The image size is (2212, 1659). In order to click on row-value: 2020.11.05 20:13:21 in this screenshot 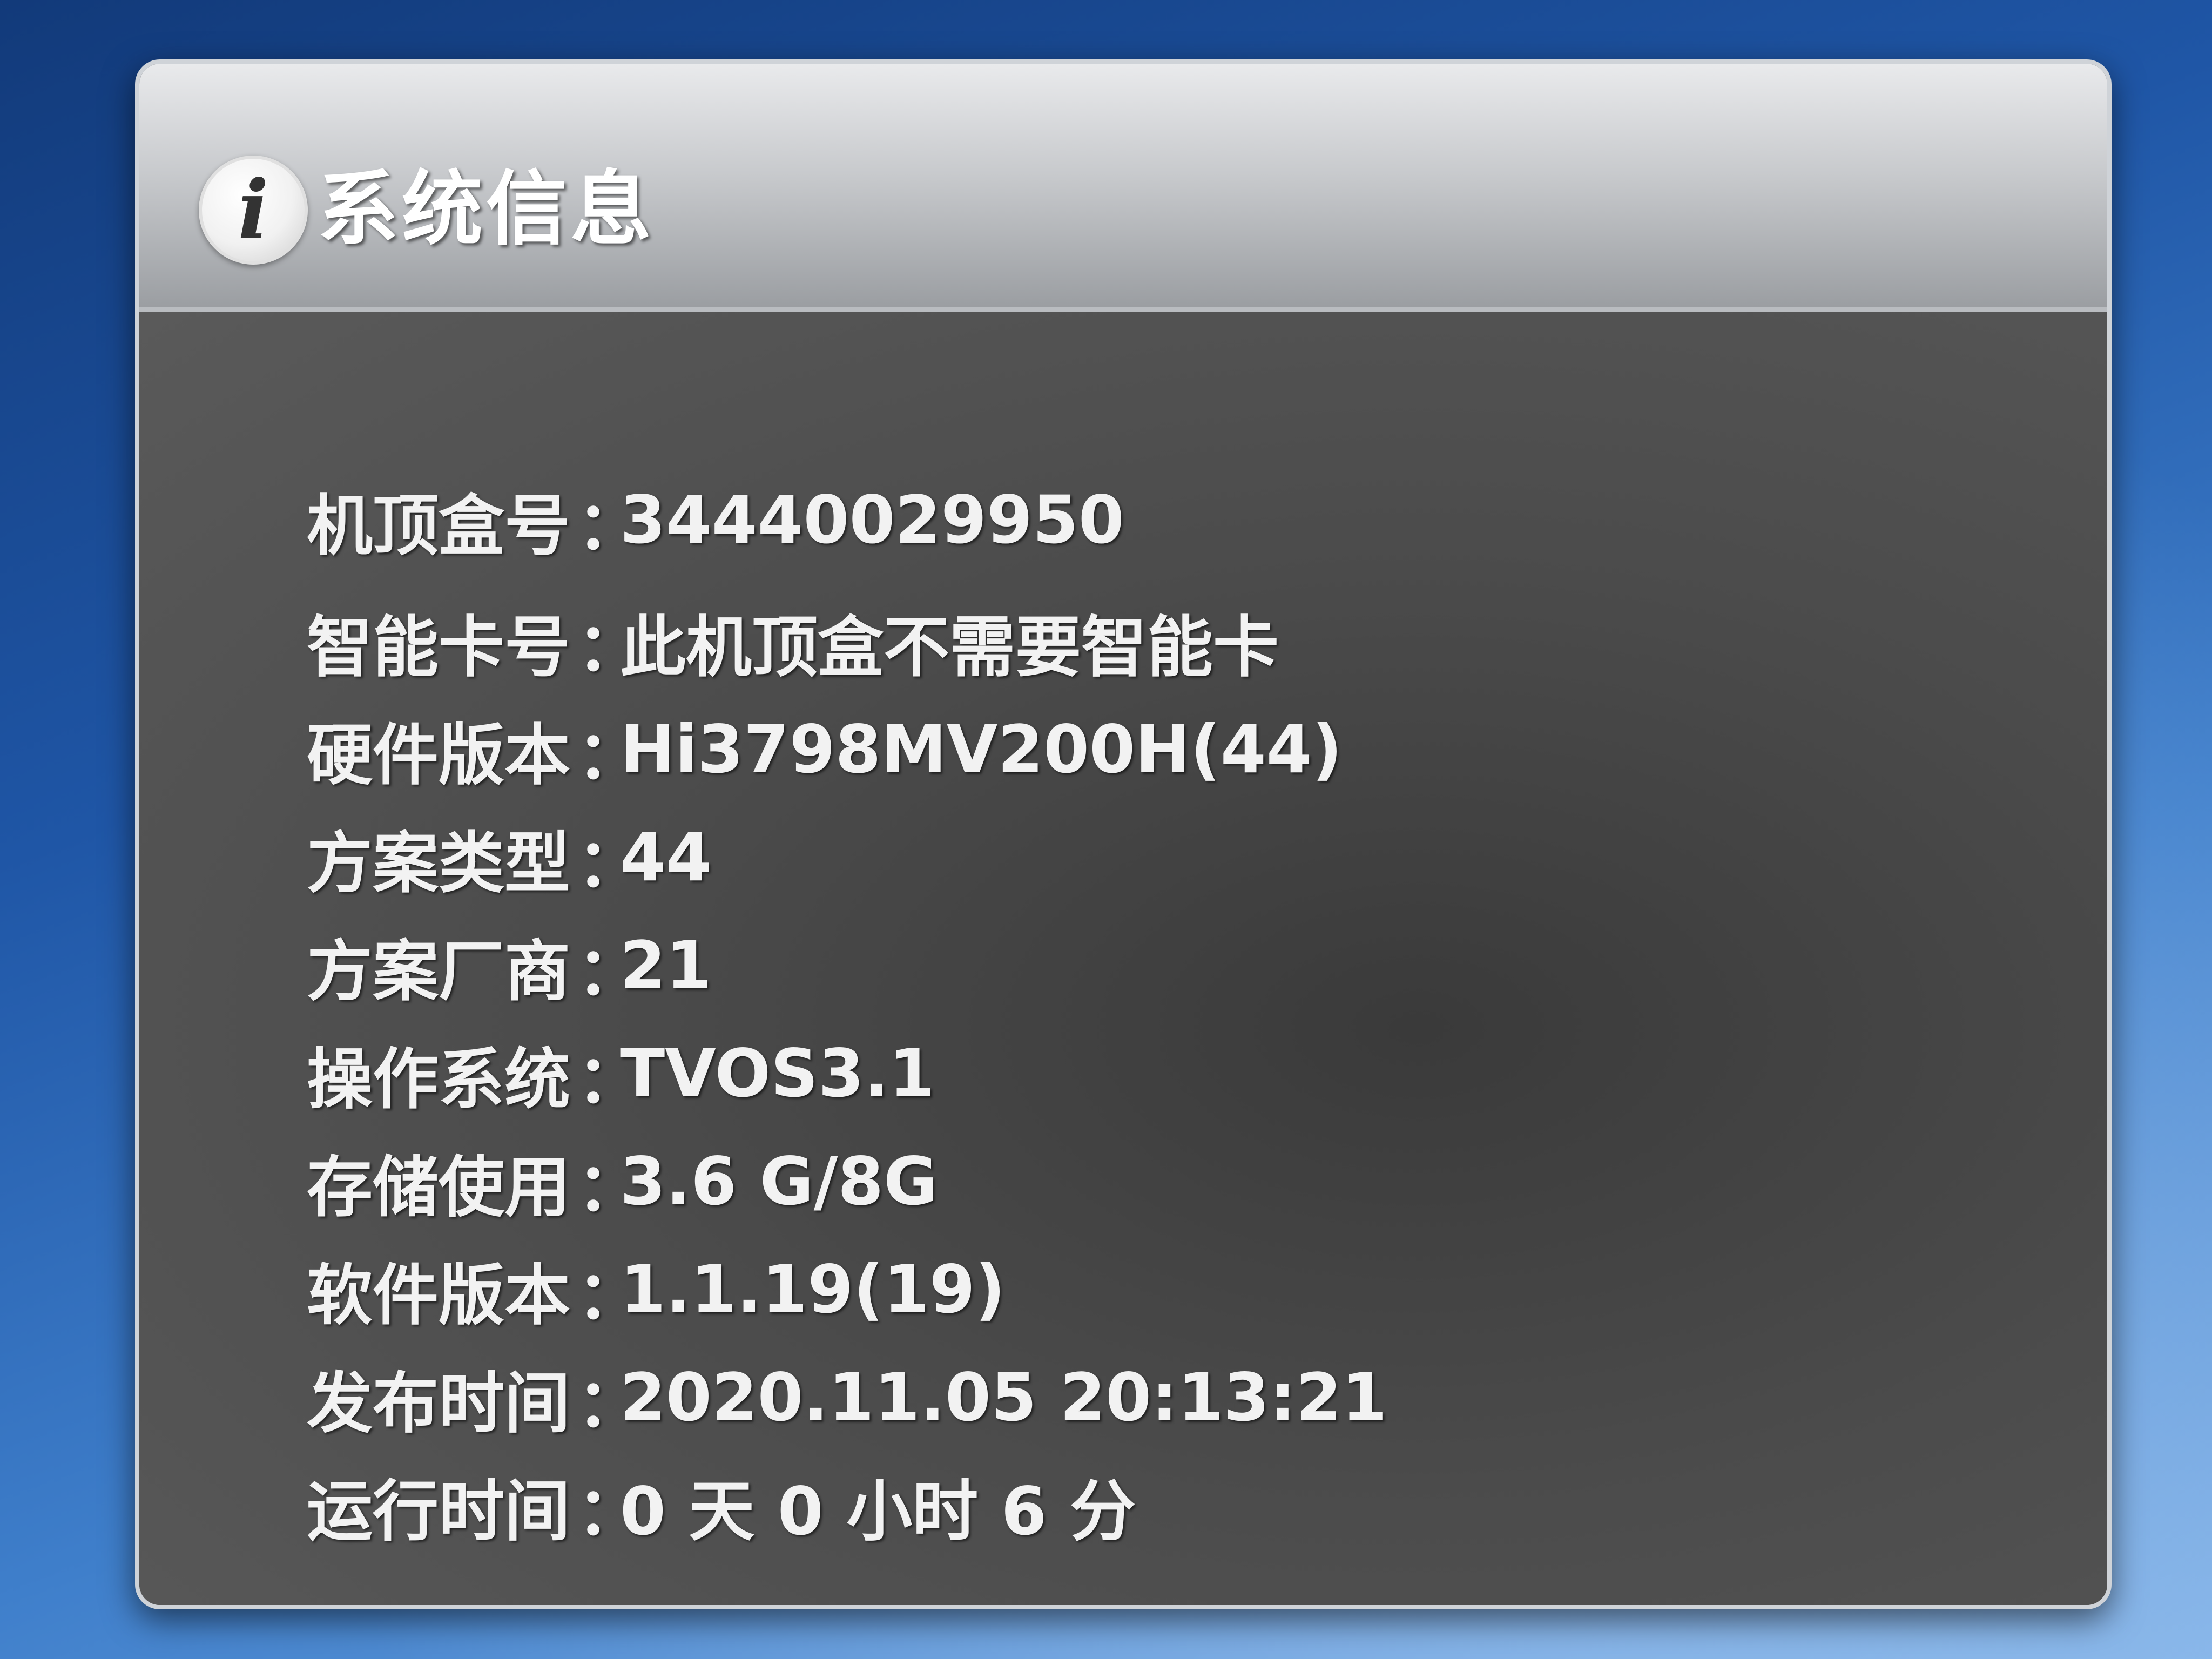, I will do `click(1004, 1397)`.